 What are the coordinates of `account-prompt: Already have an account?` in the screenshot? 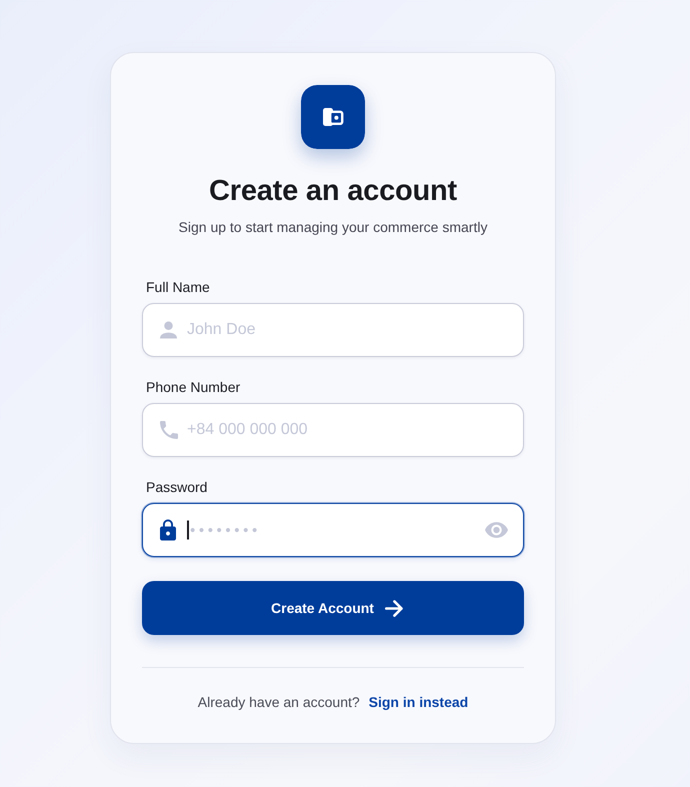 It's located at (279, 702).